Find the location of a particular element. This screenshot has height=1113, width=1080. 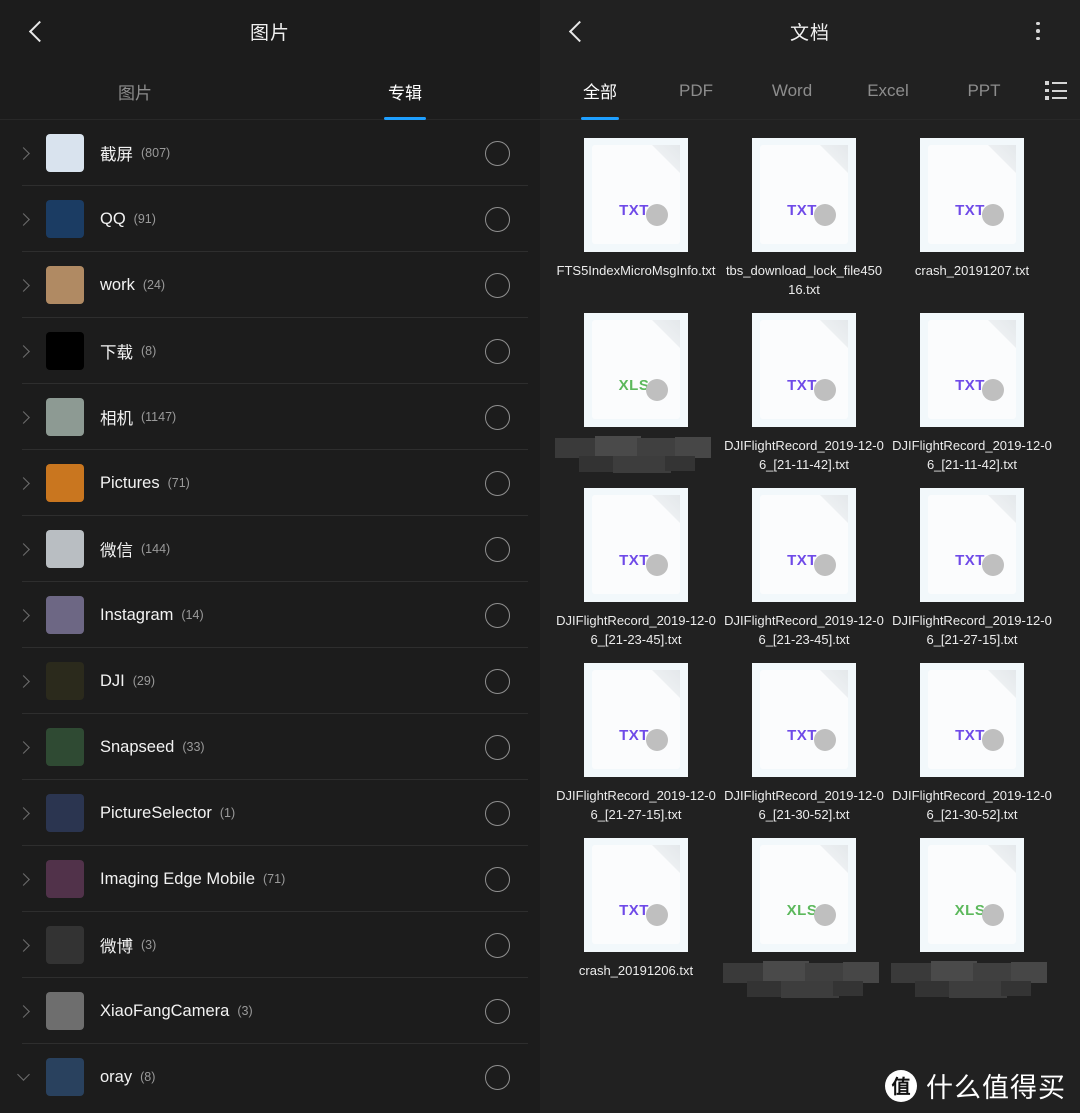

album-list-item: 截屏 (807) is located at coordinates (270, 153).